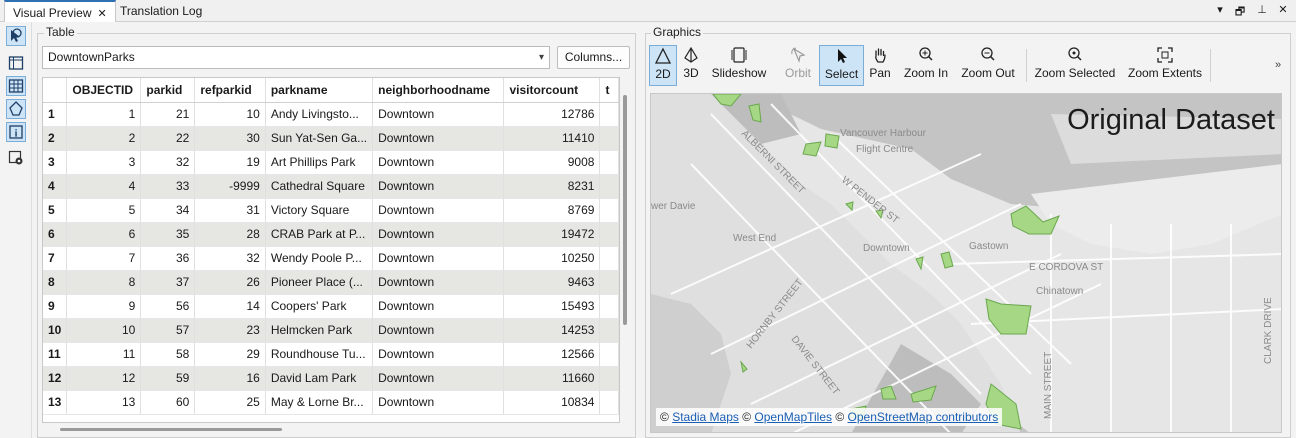 Image resolution: width=1296 pixels, height=438 pixels. Describe the element at coordinates (168, 114) in the screenshot. I see `table-cell: 21` at that location.